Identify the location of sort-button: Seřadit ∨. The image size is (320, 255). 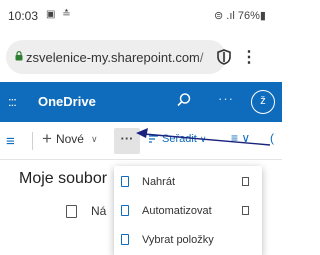
(177, 139).